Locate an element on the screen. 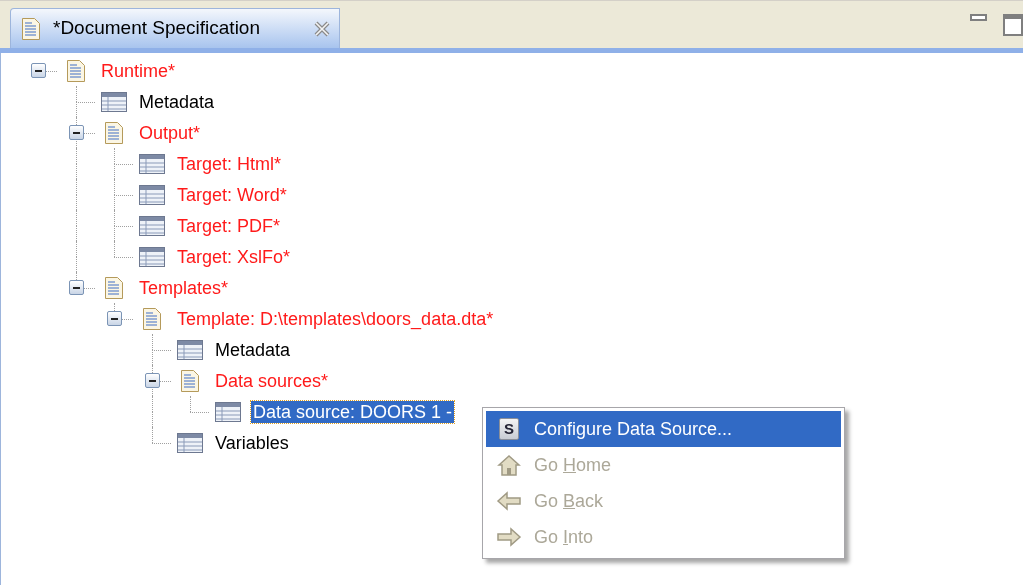  editor-tab: *Document Specification is located at coordinates (175, 28).